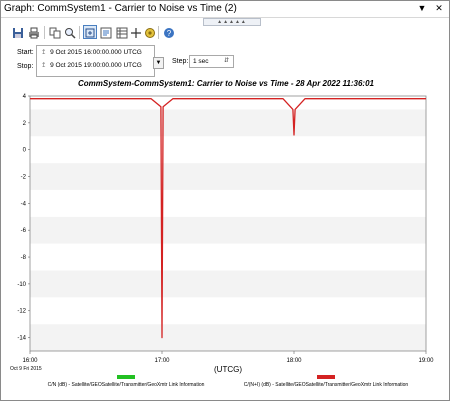 This screenshot has height=401, width=450. What do you see at coordinates (26, 369) in the screenshot?
I see `x-start-date-label: Oct 9 Fri 2015` at bounding box center [26, 369].